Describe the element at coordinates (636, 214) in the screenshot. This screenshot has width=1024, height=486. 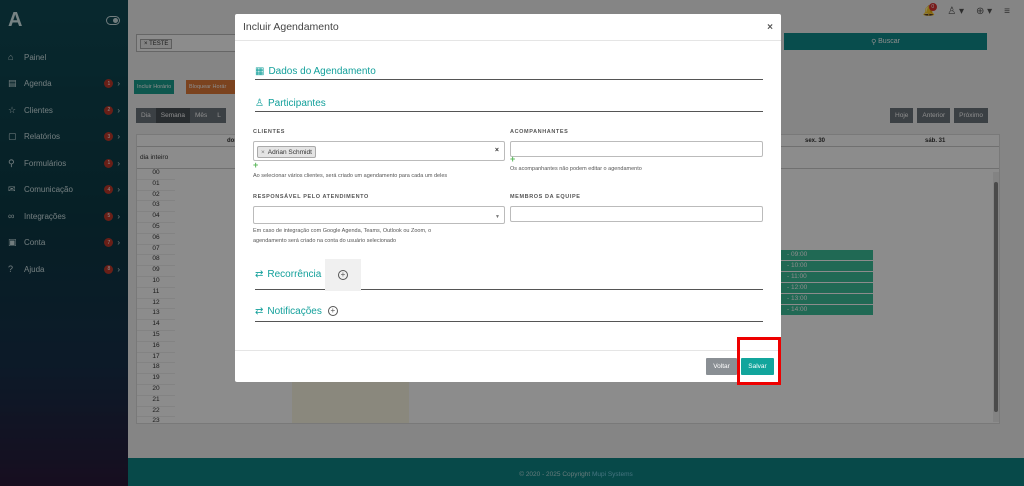
I see `membros-input` at that location.